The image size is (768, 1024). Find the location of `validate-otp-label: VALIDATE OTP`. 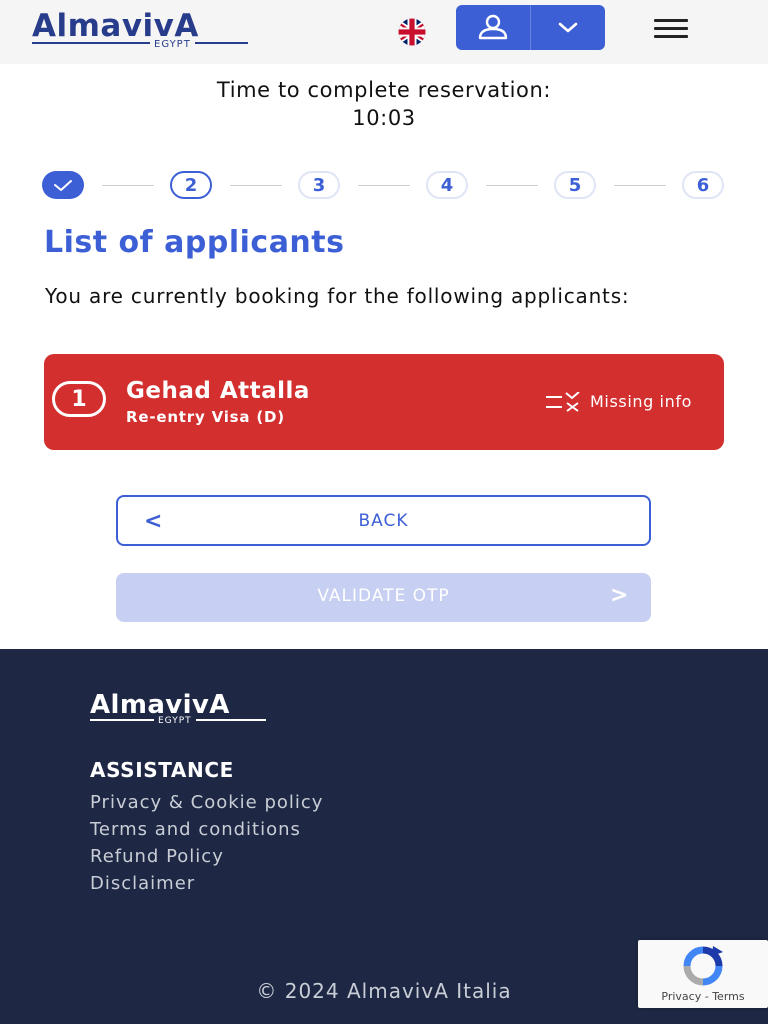

validate-otp-label: VALIDATE OTP is located at coordinates (383, 596).